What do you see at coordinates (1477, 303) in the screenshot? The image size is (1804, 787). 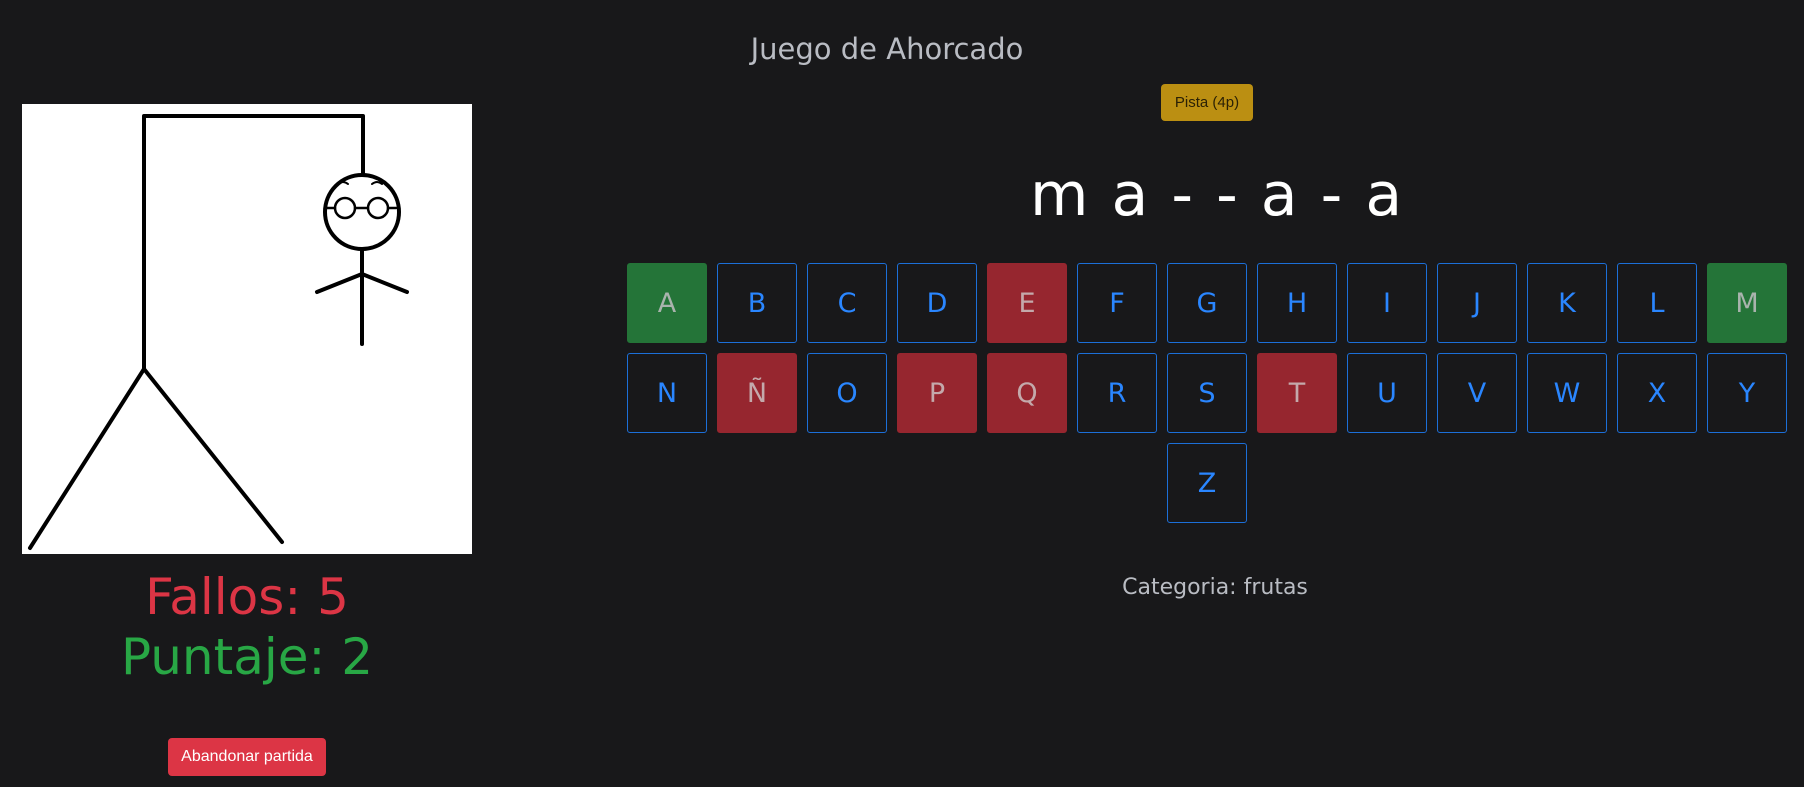 I see `letter-key-j: J` at bounding box center [1477, 303].